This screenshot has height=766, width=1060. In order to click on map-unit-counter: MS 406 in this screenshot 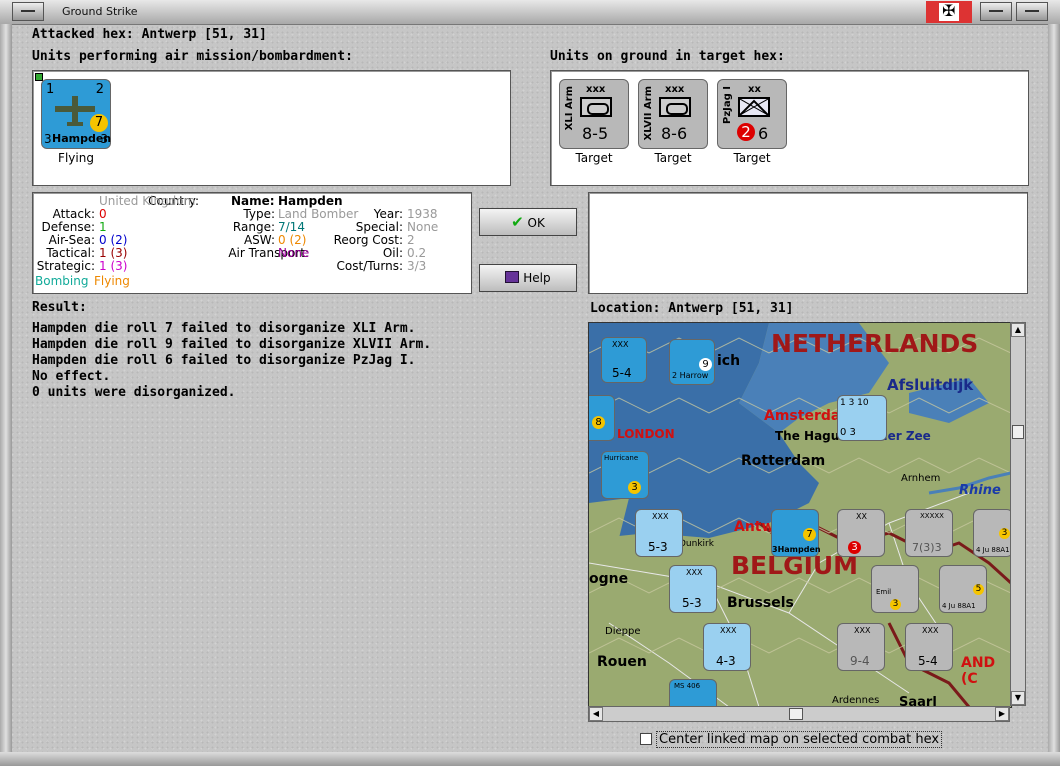, I will do `click(693, 693)`.